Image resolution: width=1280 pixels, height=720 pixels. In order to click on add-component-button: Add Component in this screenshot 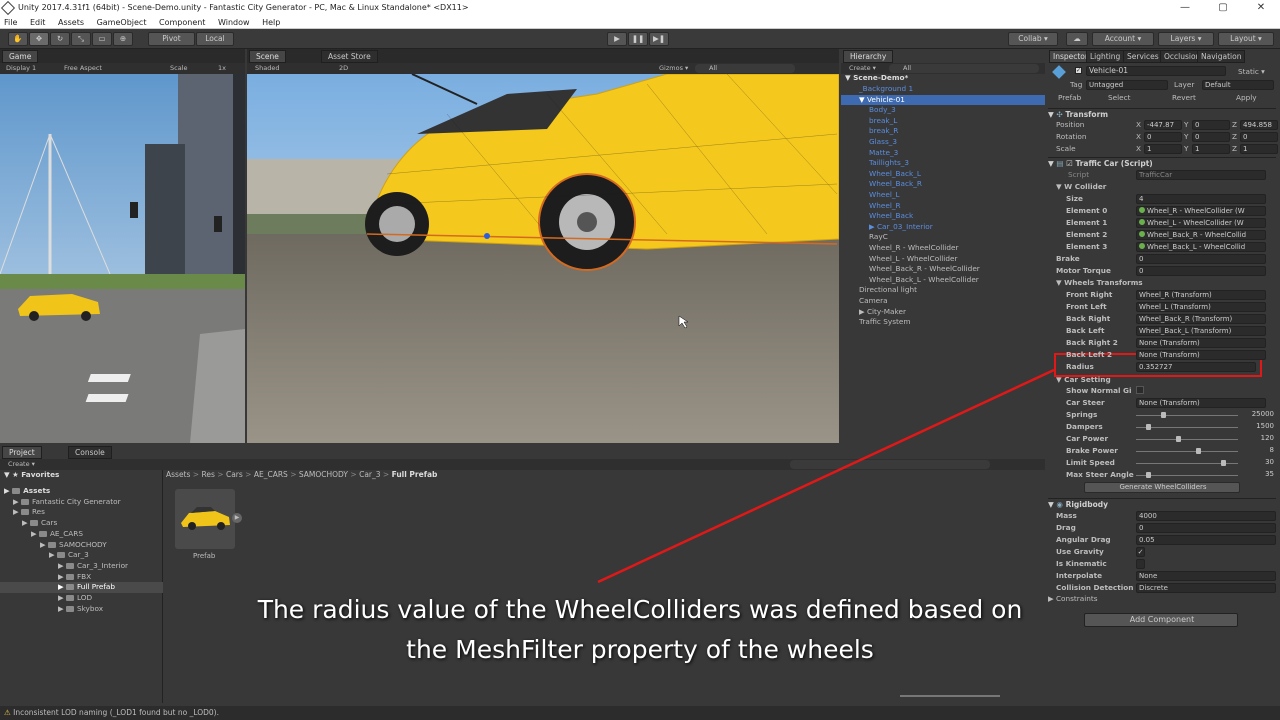, I will do `click(1161, 620)`.